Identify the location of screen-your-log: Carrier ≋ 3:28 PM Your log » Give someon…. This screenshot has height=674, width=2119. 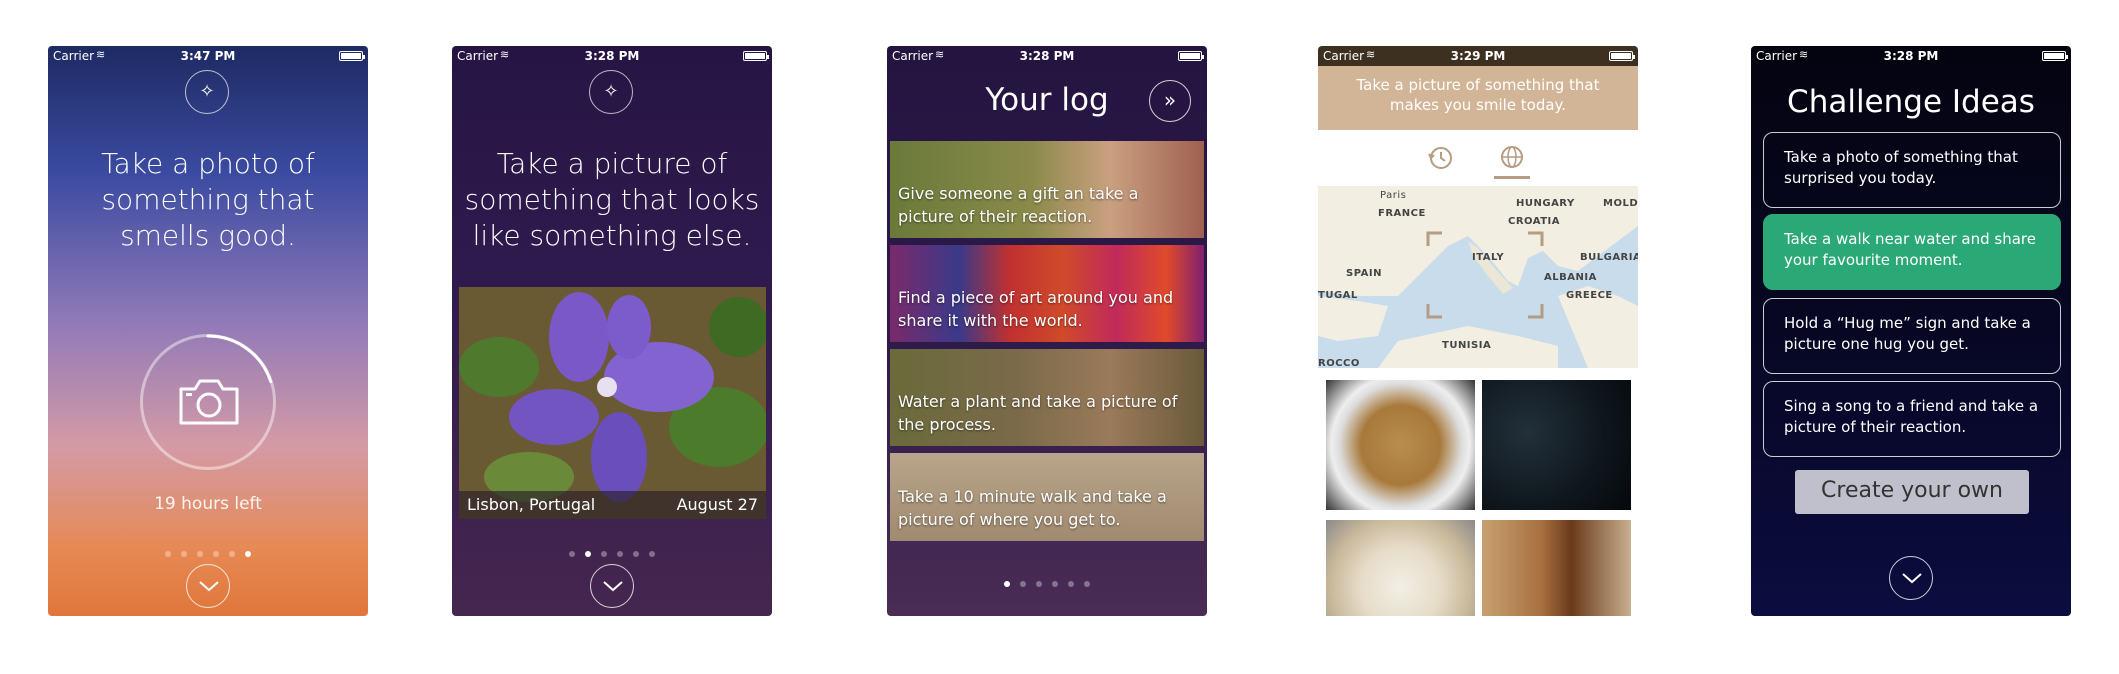
(1047, 331).